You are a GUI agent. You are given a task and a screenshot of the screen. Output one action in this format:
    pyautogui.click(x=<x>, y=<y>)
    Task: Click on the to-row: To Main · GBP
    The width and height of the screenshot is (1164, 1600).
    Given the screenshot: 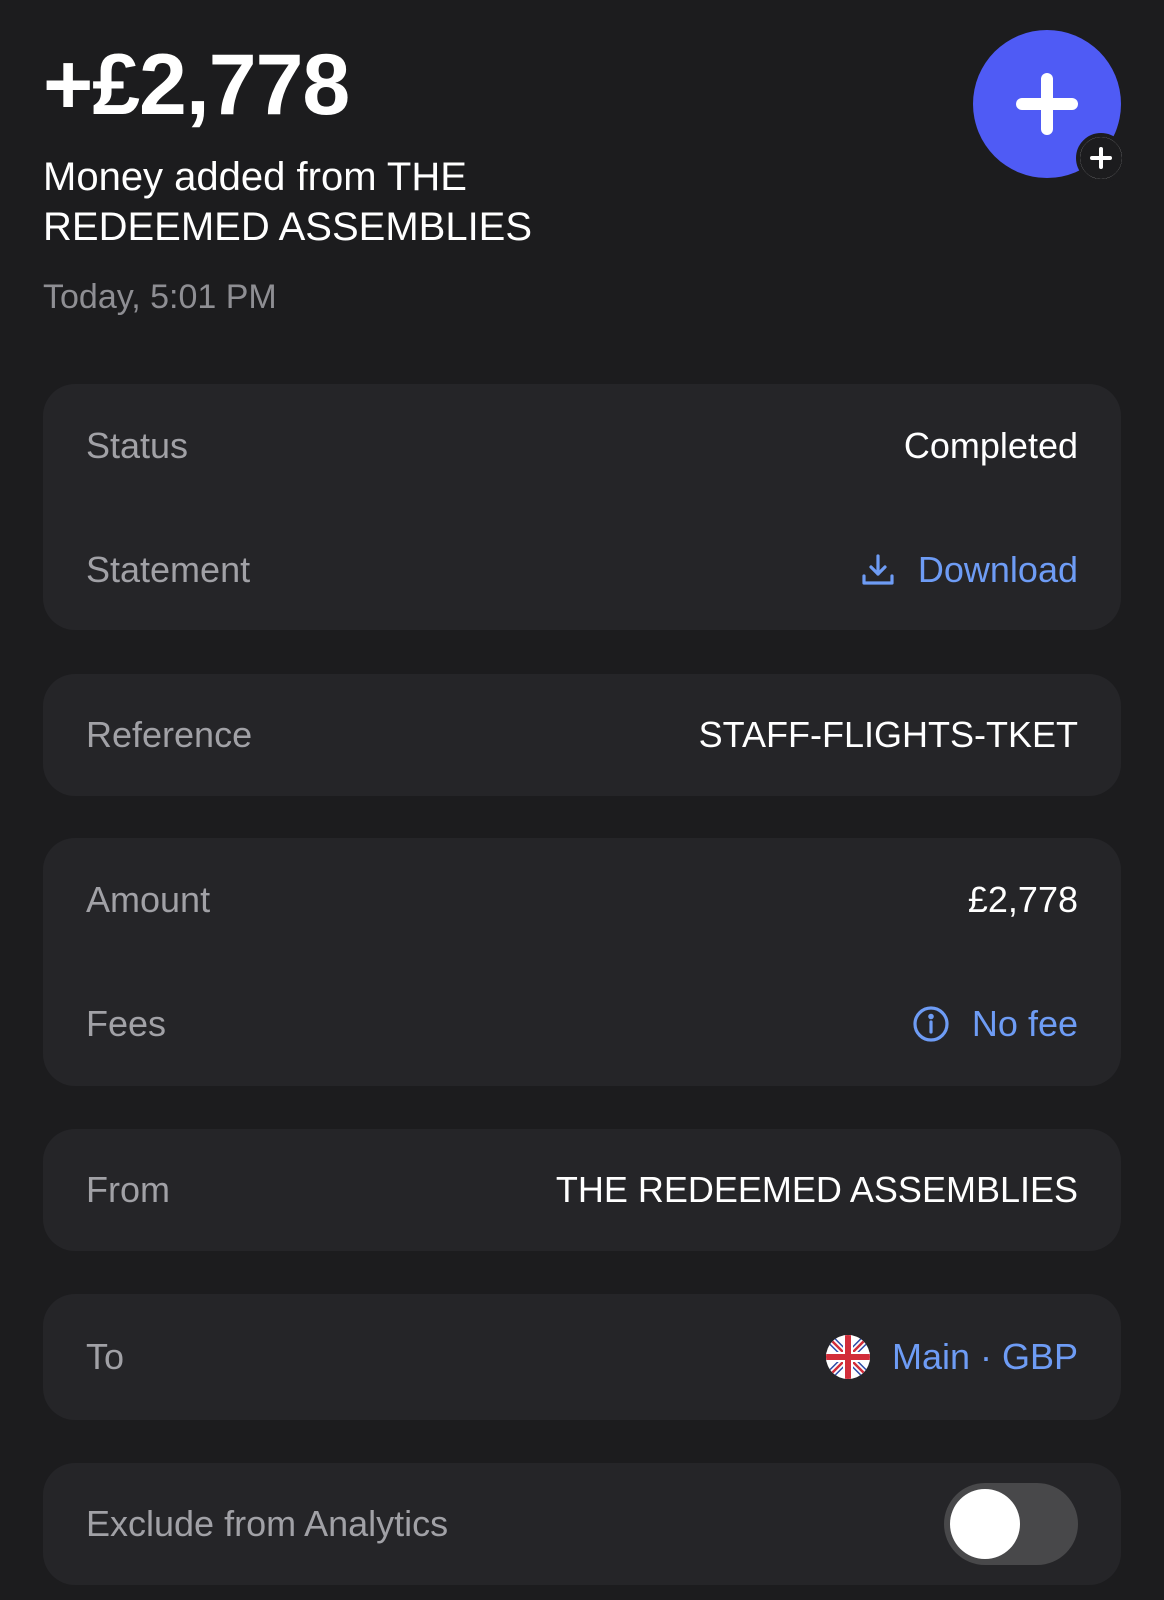 What is the action you would take?
    pyautogui.click(x=582, y=1357)
    